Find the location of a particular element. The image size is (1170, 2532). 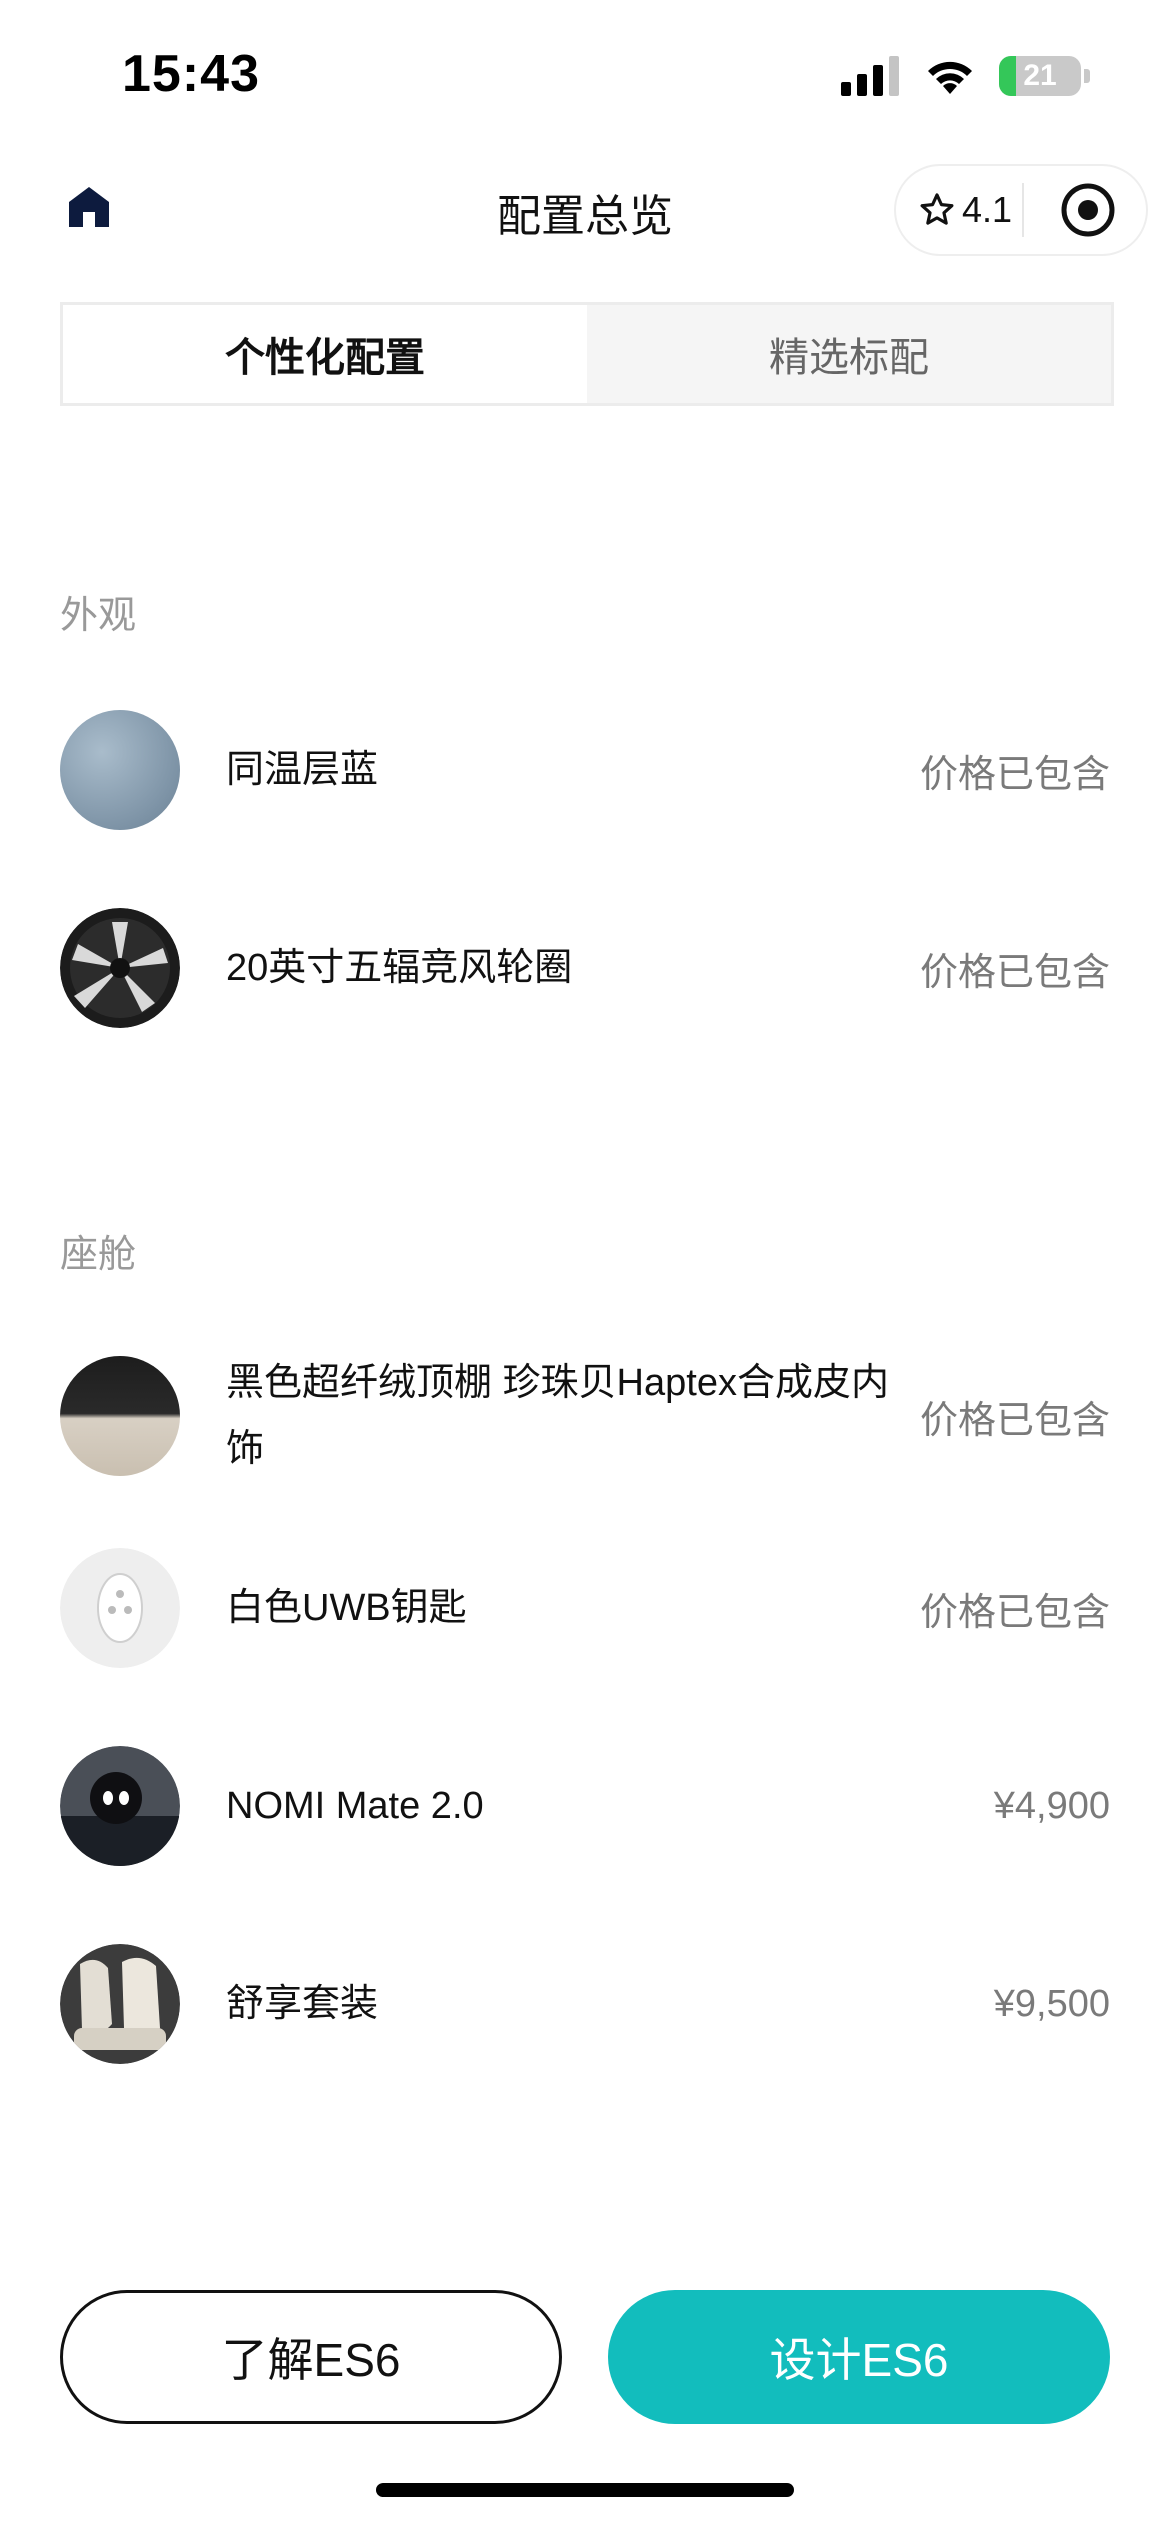

learn-es6-button: 了解ES6 is located at coordinates (311, 2357).